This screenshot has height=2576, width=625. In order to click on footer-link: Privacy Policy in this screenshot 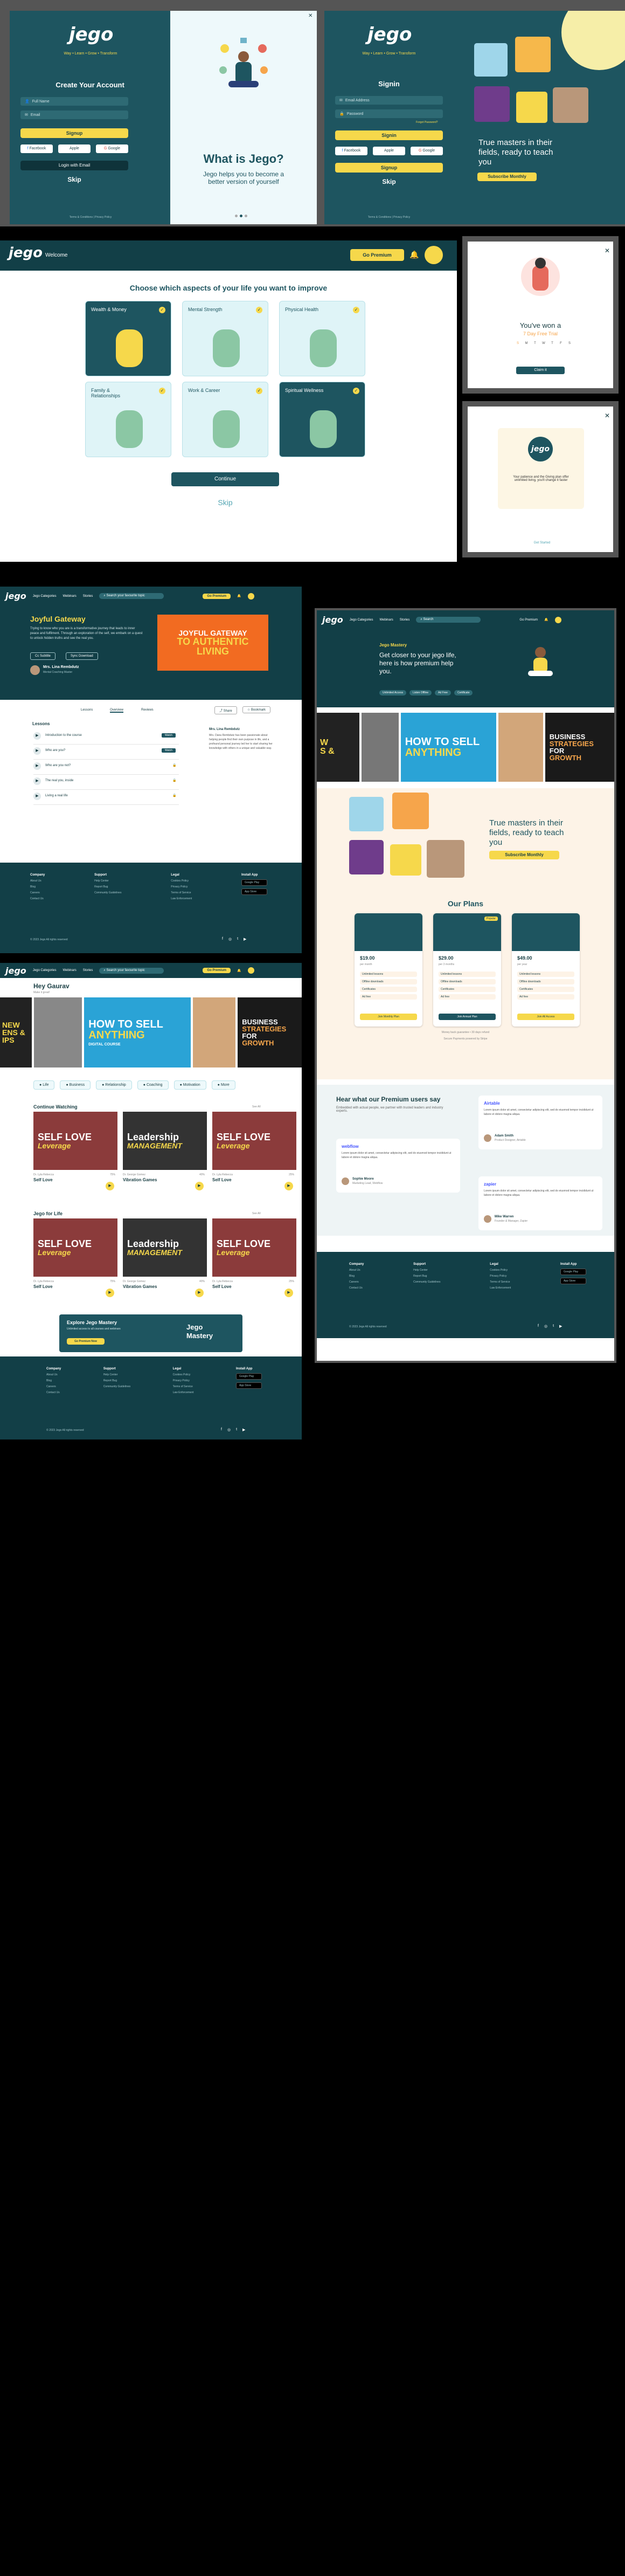, I will do `click(184, 1380)`.